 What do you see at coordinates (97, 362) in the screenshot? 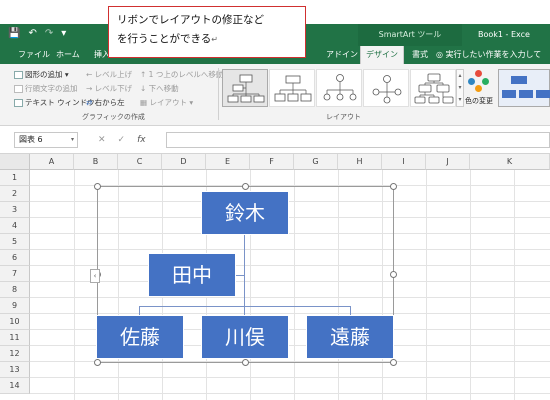
I see `resize-handle-bl` at bounding box center [97, 362].